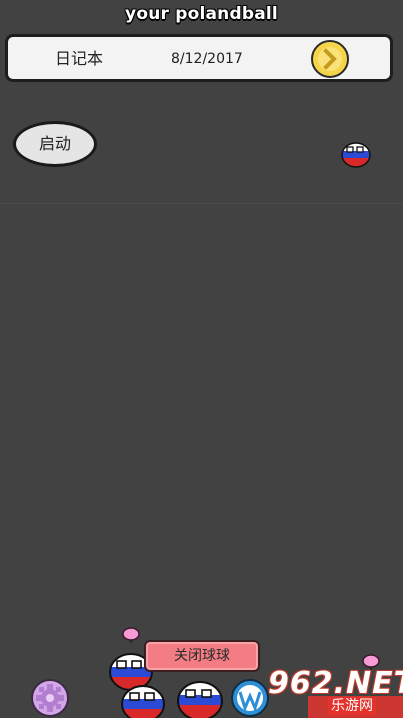 The height and width of the screenshot is (718, 403). I want to click on heart-icon, so click(131, 635).